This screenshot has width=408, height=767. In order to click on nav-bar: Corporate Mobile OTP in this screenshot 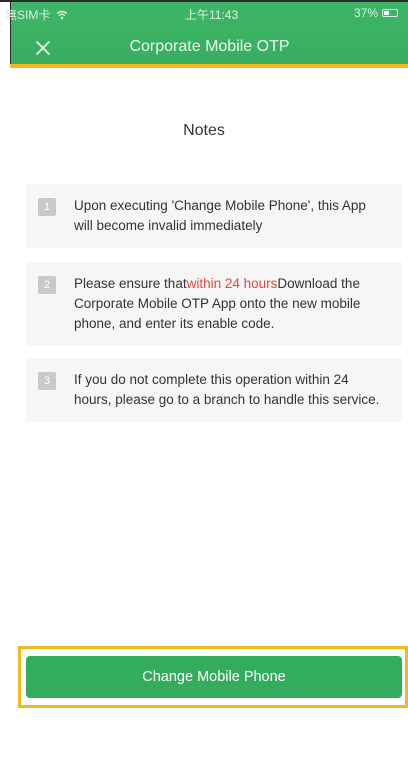, I will do `click(209, 48)`.